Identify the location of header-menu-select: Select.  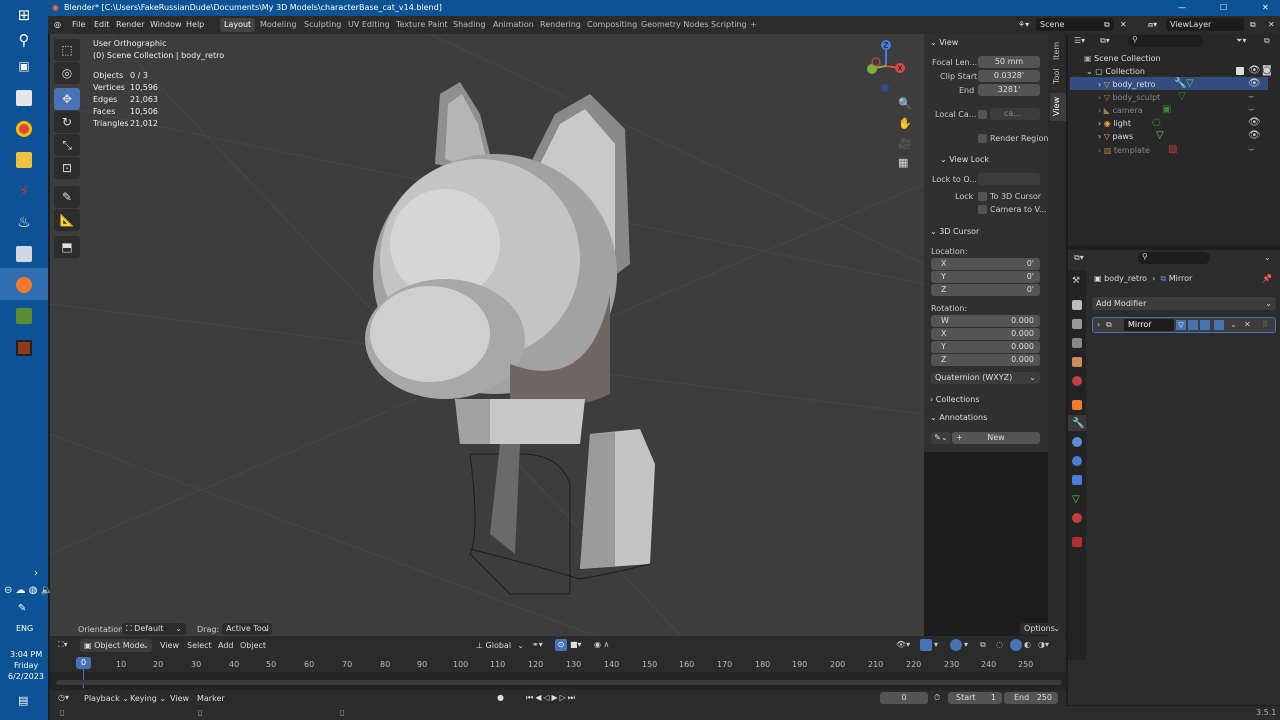
(199, 645).